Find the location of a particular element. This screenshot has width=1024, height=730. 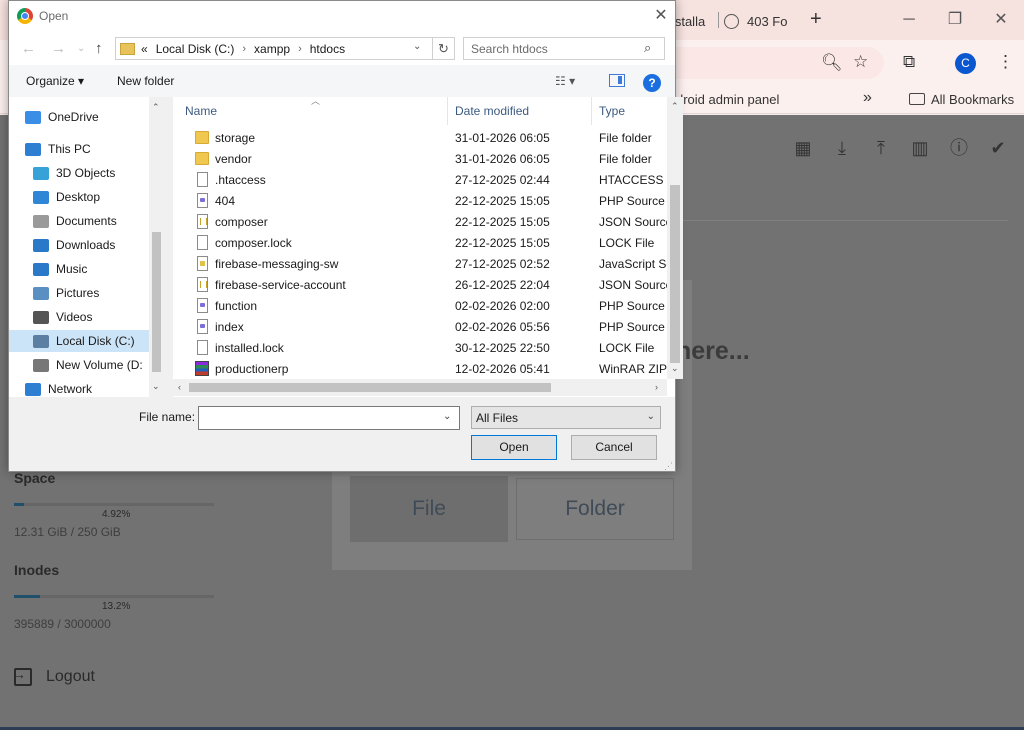

organize-button: Organize ▾ is located at coordinates (55, 81).